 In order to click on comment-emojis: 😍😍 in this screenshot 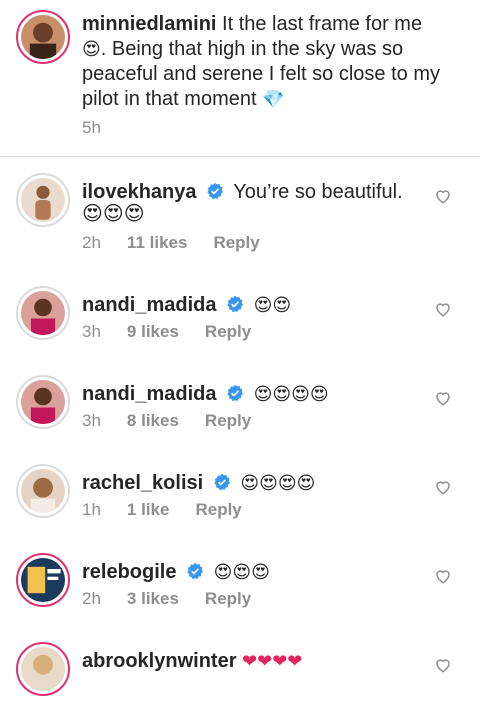, I will do `click(272, 305)`.